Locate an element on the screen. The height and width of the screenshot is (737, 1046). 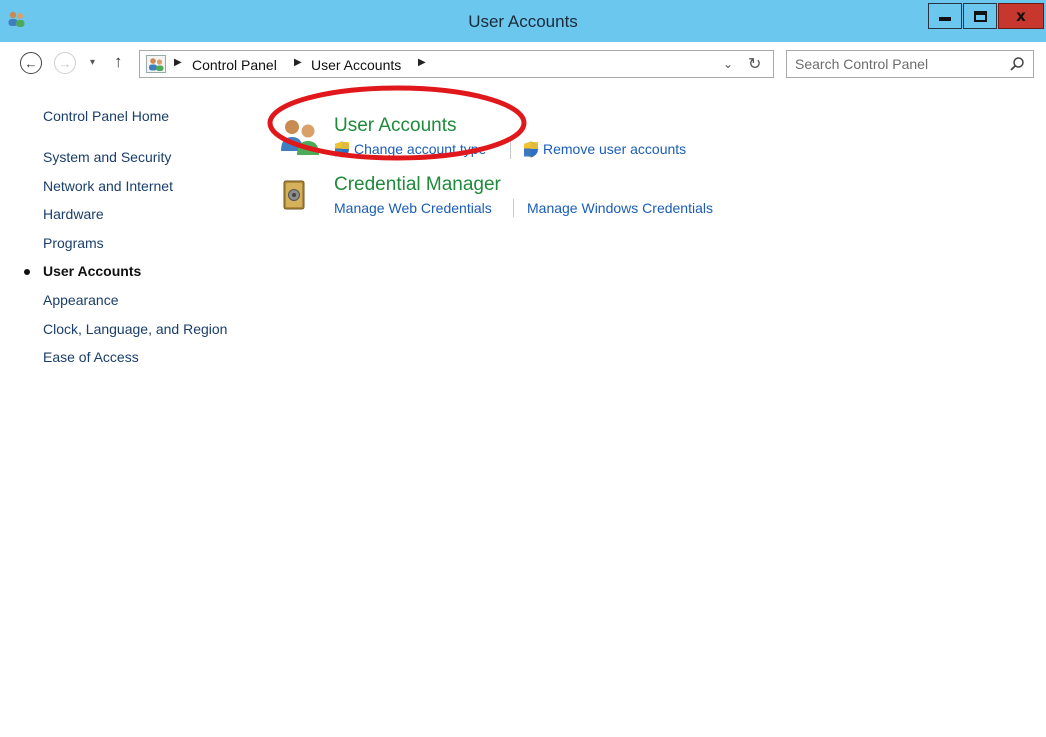
arrow-up-icon: ↑ is located at coordinates (118, 61).